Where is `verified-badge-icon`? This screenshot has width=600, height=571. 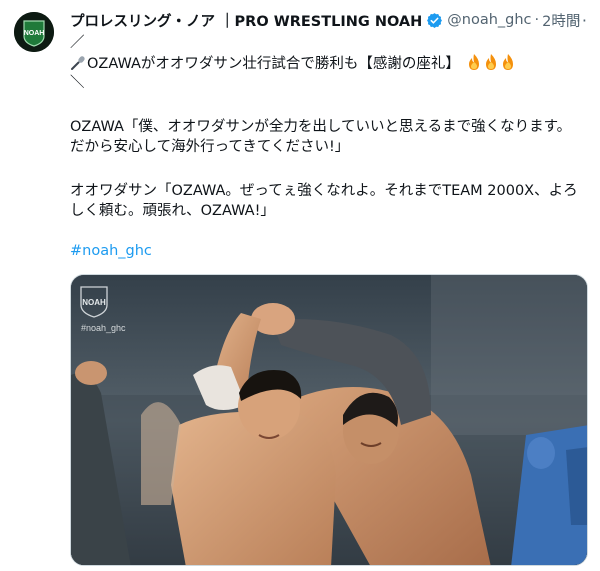
verified-badge-icon is located at coordinates (434, 20).